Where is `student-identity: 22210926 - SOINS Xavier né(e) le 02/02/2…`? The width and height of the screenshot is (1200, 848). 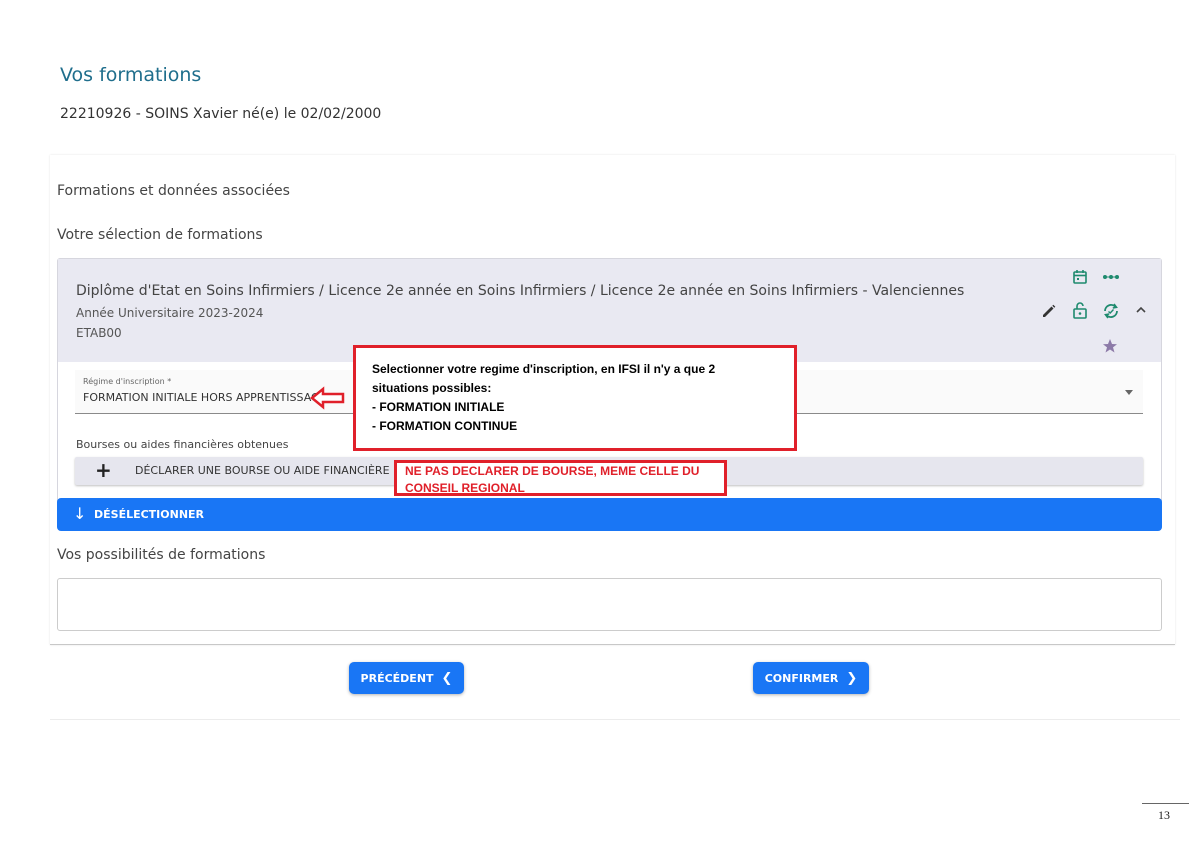
student-identity: 22210926 - SOINS Xavier né(e) le 02/02/2… is located at coordinates (221, 114).